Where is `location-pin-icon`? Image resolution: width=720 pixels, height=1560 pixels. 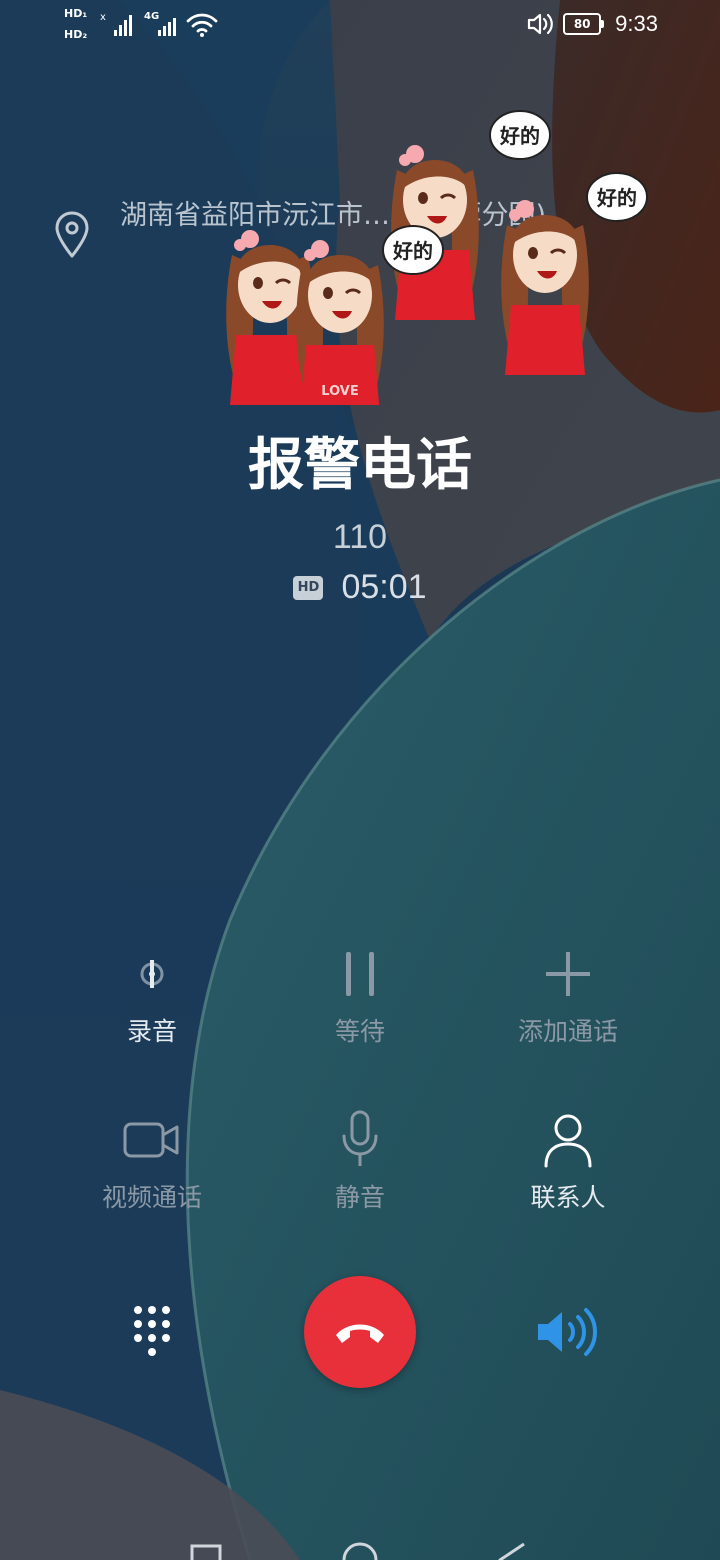 location-pin-icon is located at coordinates (72, 234).